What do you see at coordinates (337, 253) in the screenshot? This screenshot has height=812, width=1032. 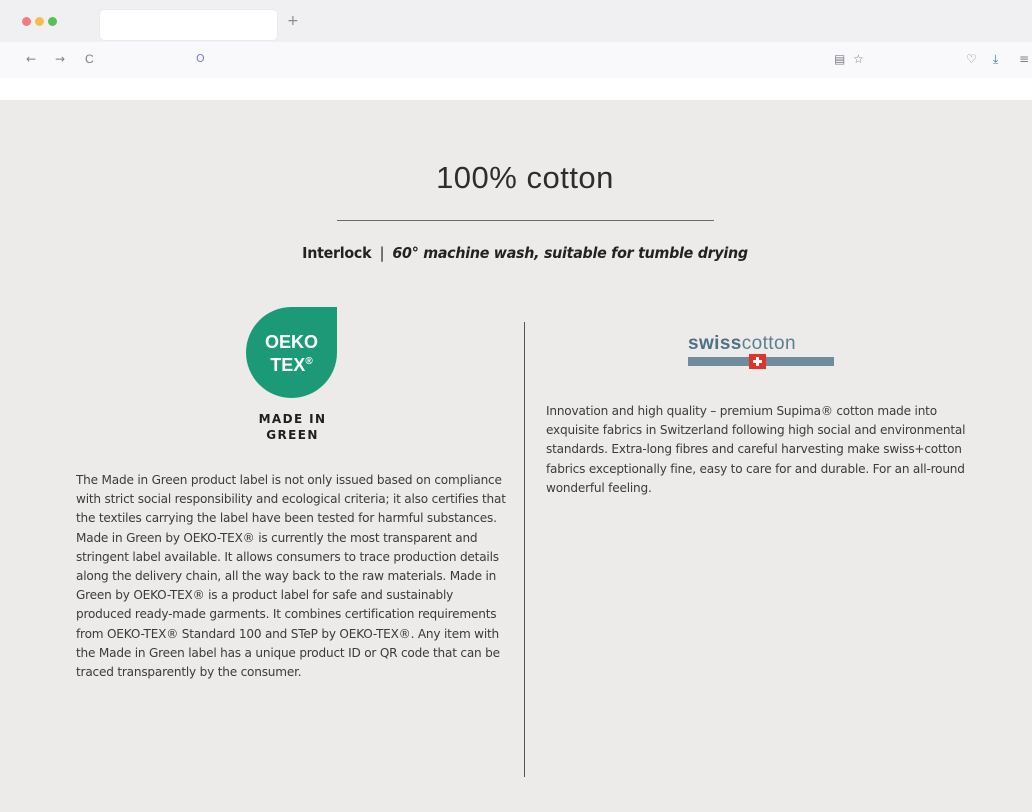 I see `fabric-type: Interlock` at bounding box center [337, 253].